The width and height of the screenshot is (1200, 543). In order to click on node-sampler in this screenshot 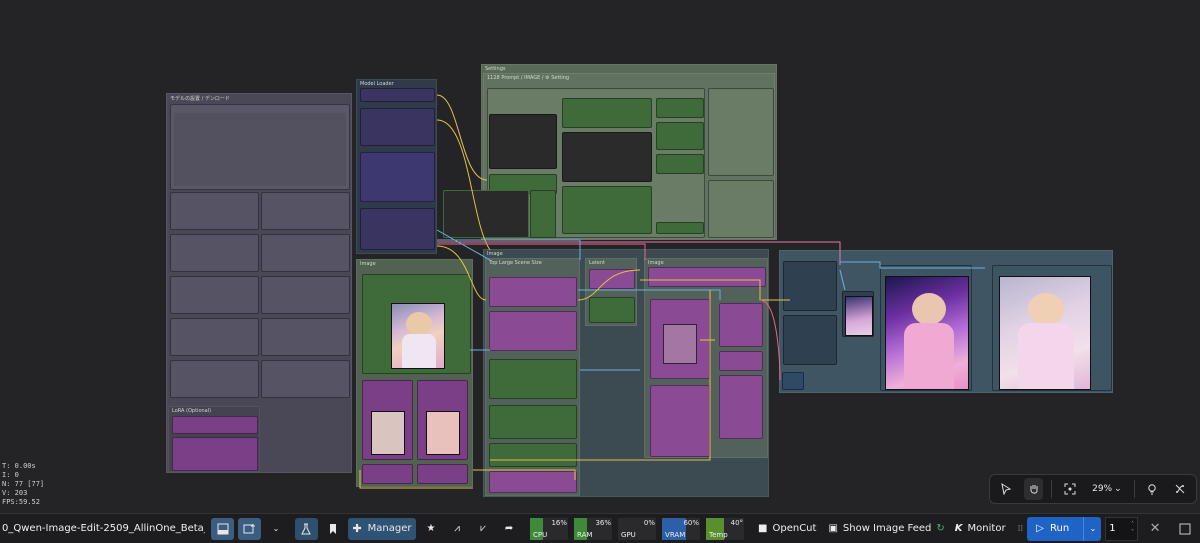, I will do `click(607, 113)`.